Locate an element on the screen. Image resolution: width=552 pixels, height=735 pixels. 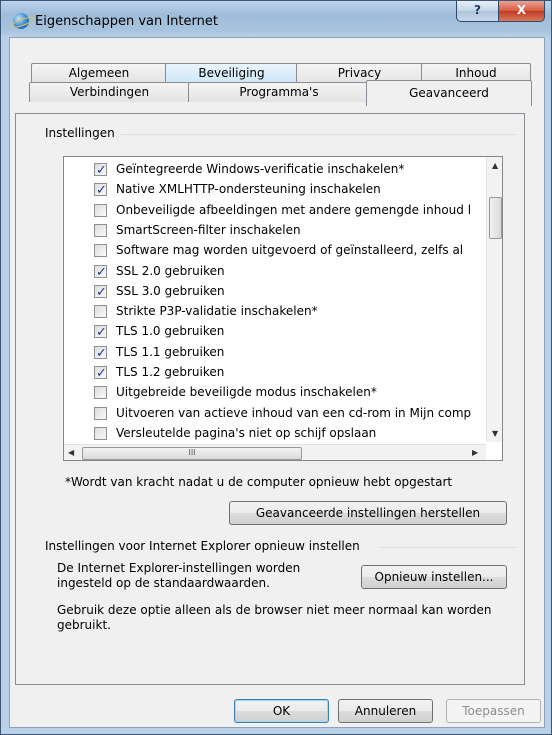
setting-label: TLS 1.1 gebruiken is located at coordinates (170, 351).